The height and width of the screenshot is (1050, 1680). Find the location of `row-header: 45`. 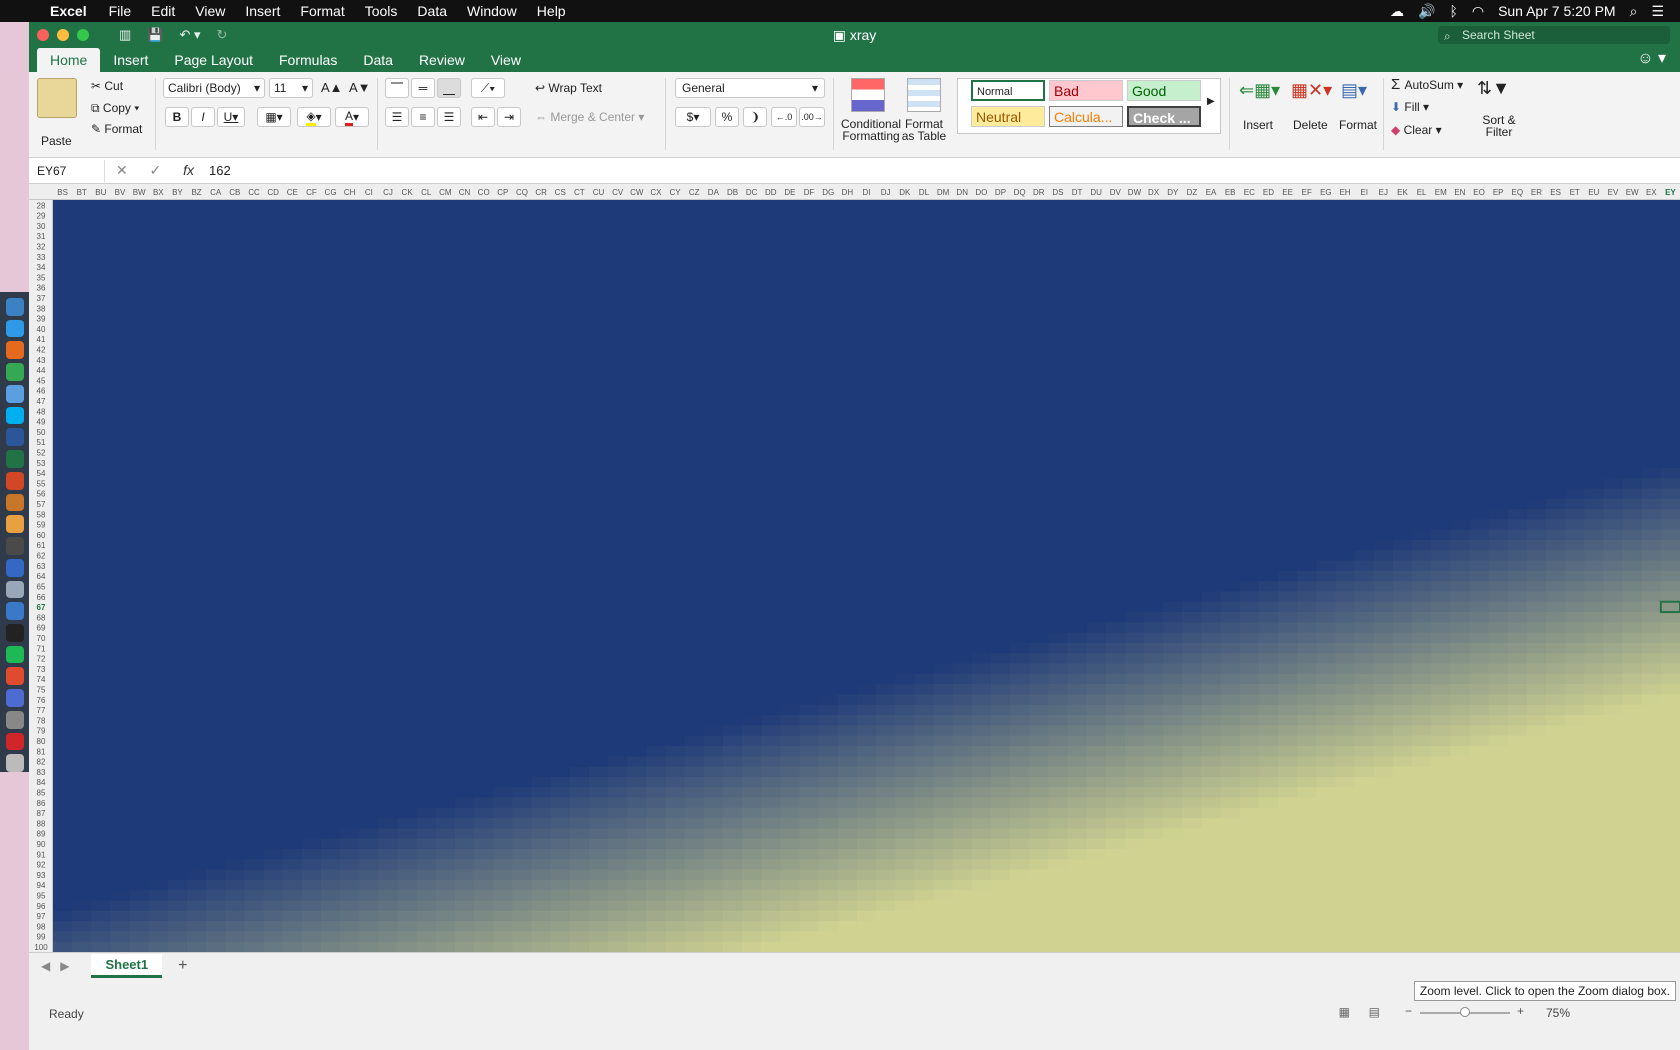

row-header: 45 is located at coordinates (41, 380).